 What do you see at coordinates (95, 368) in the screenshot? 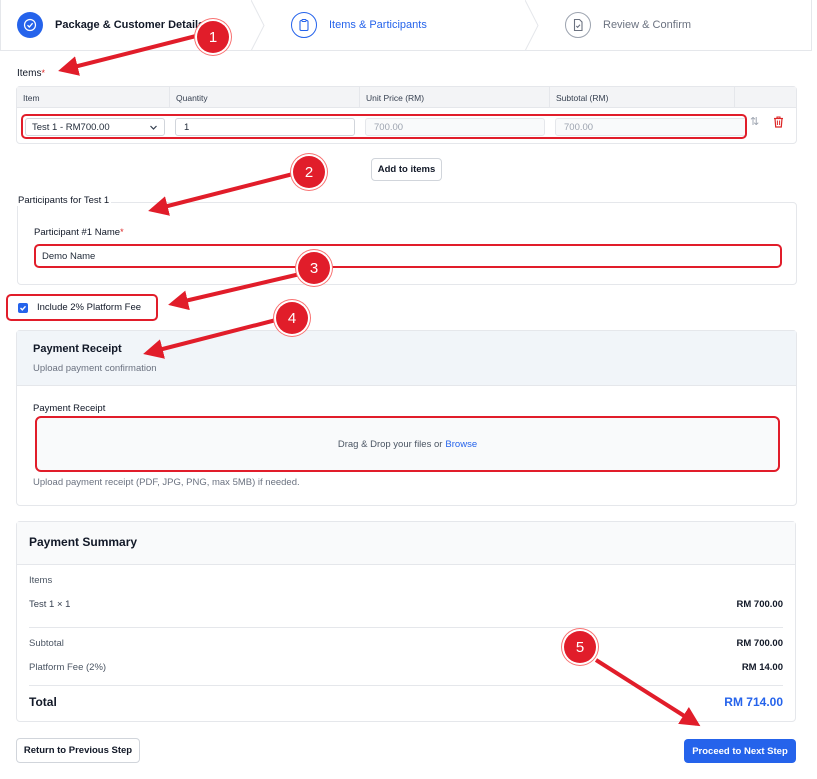
I see `payment-receipt-subtitle: Upload payment confirmation` at bounding box center [95, 368].